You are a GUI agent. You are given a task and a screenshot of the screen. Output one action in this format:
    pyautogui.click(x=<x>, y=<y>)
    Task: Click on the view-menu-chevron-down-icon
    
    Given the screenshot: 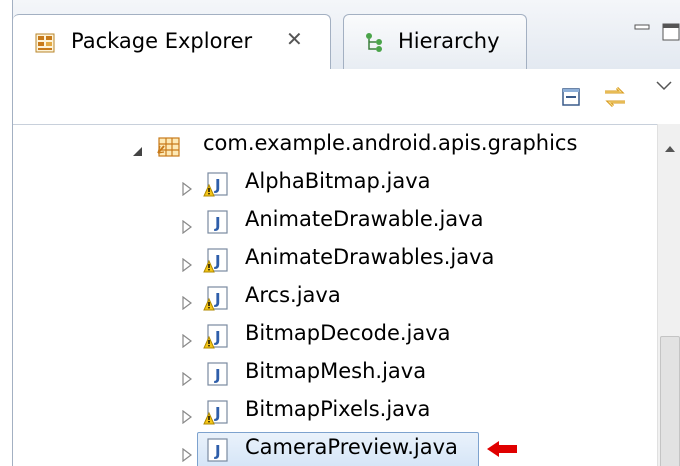 What is the action you would take?
    pyautogui.click(x=664, y=86)
    